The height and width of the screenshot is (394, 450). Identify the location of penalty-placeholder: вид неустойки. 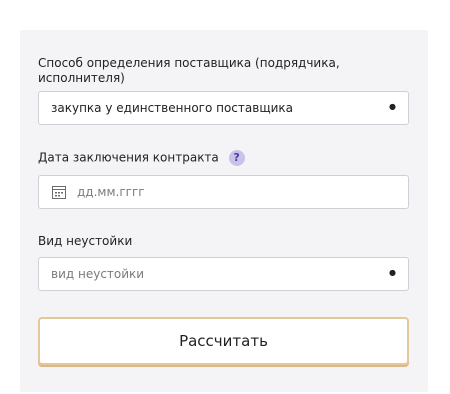
(98, 274).